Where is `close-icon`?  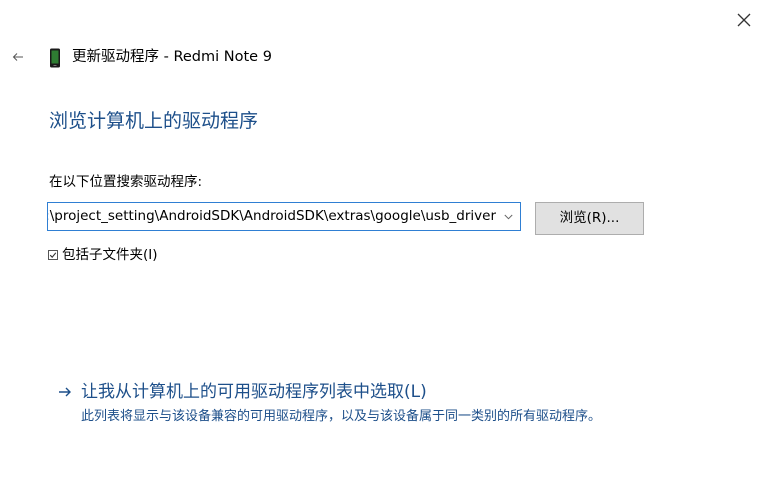
close-icon is located at coordinates (744, 20).